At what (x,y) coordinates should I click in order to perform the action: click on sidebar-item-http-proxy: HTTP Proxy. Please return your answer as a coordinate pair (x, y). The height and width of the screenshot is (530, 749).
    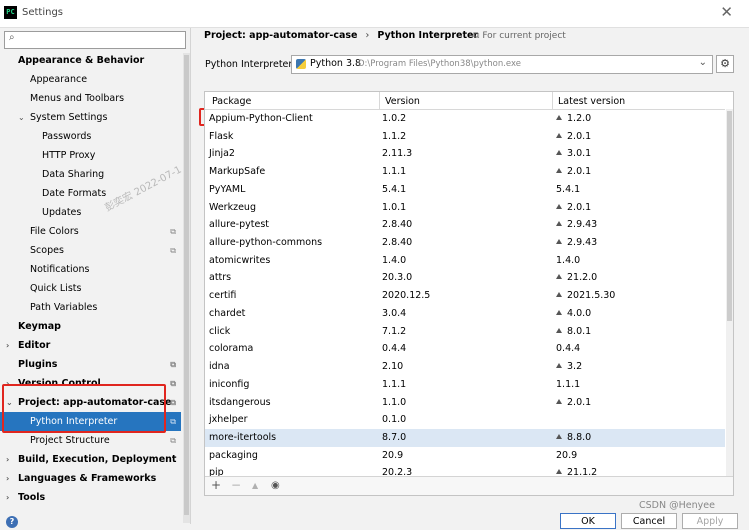
    Looking at the image, I should click on (90, 155).